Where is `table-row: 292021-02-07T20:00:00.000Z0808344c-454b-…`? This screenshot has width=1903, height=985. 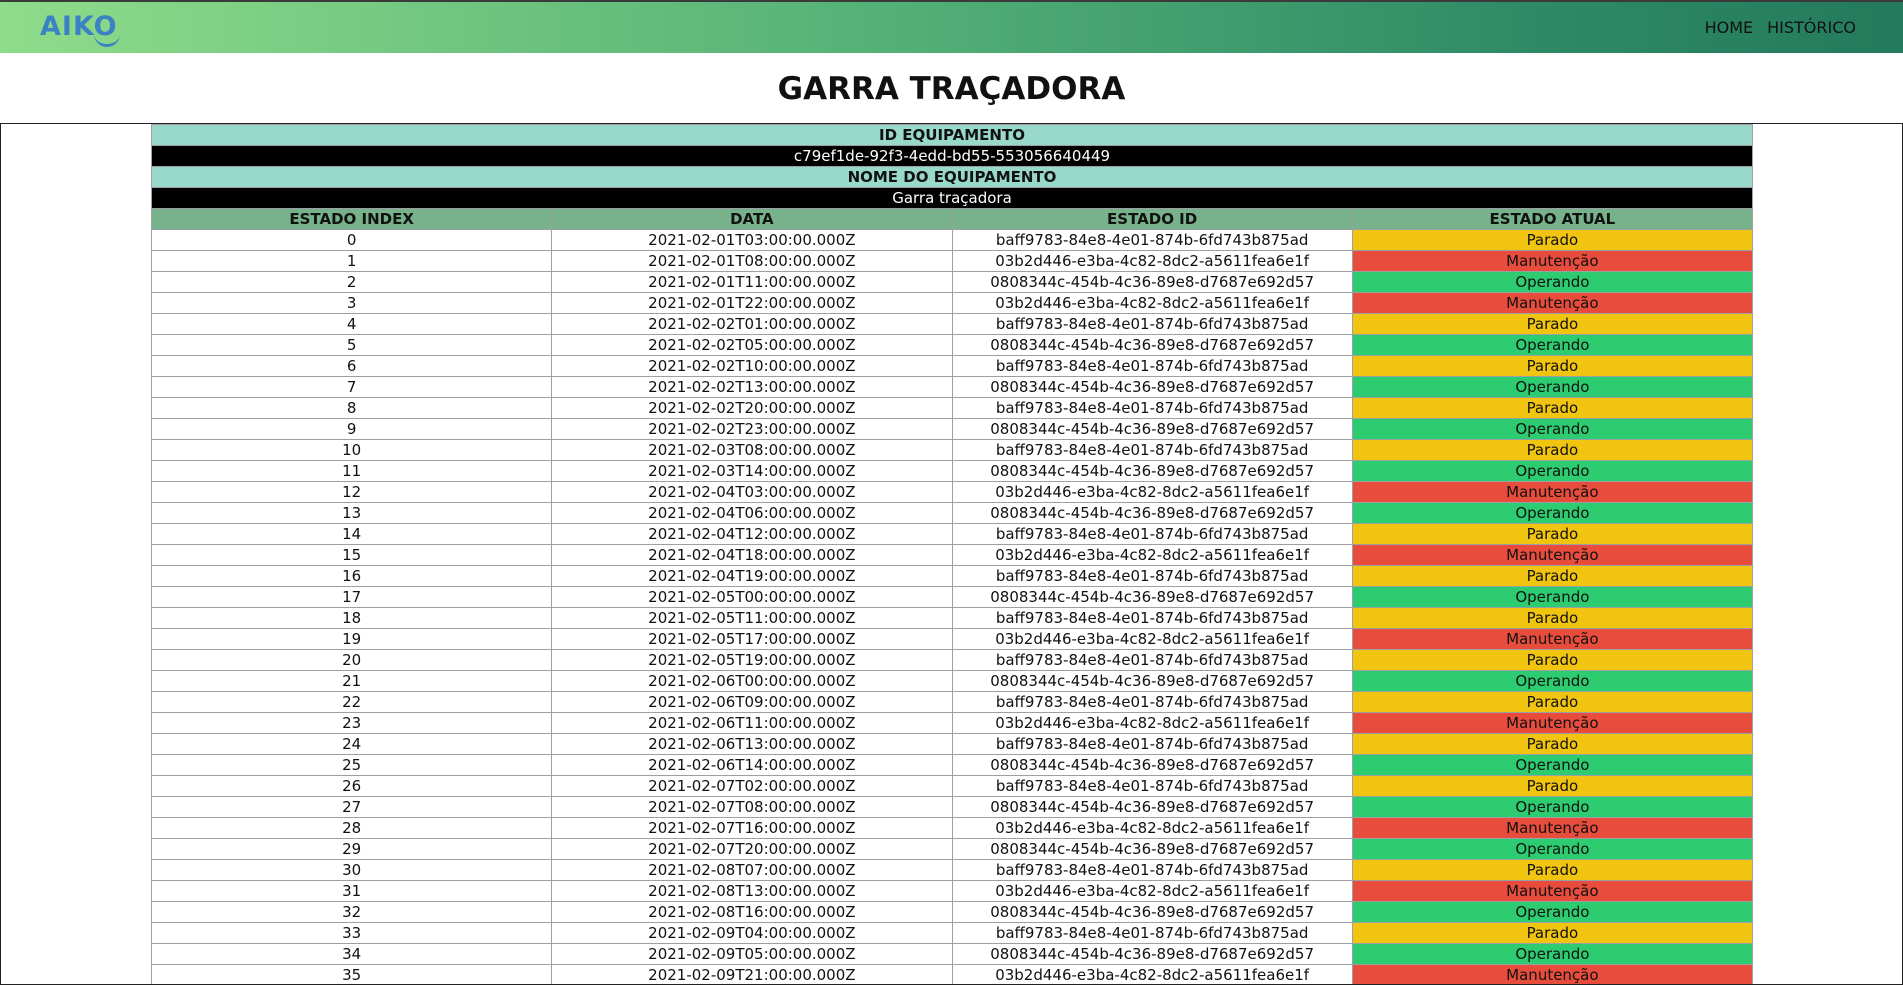 table-row: 292021-02-07T20:00:00.000Z0808344c-454b-… is located at coordinates (952, 849).